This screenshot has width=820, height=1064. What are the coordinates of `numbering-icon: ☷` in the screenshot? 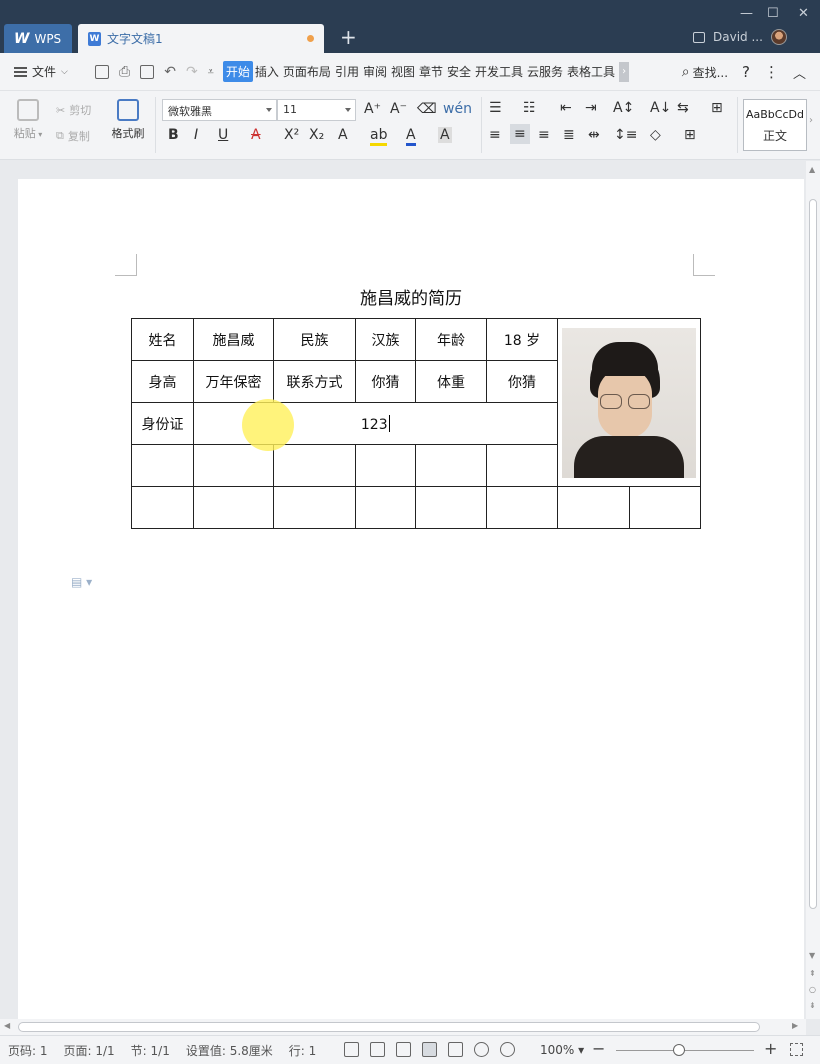 It's located at (529, 108).